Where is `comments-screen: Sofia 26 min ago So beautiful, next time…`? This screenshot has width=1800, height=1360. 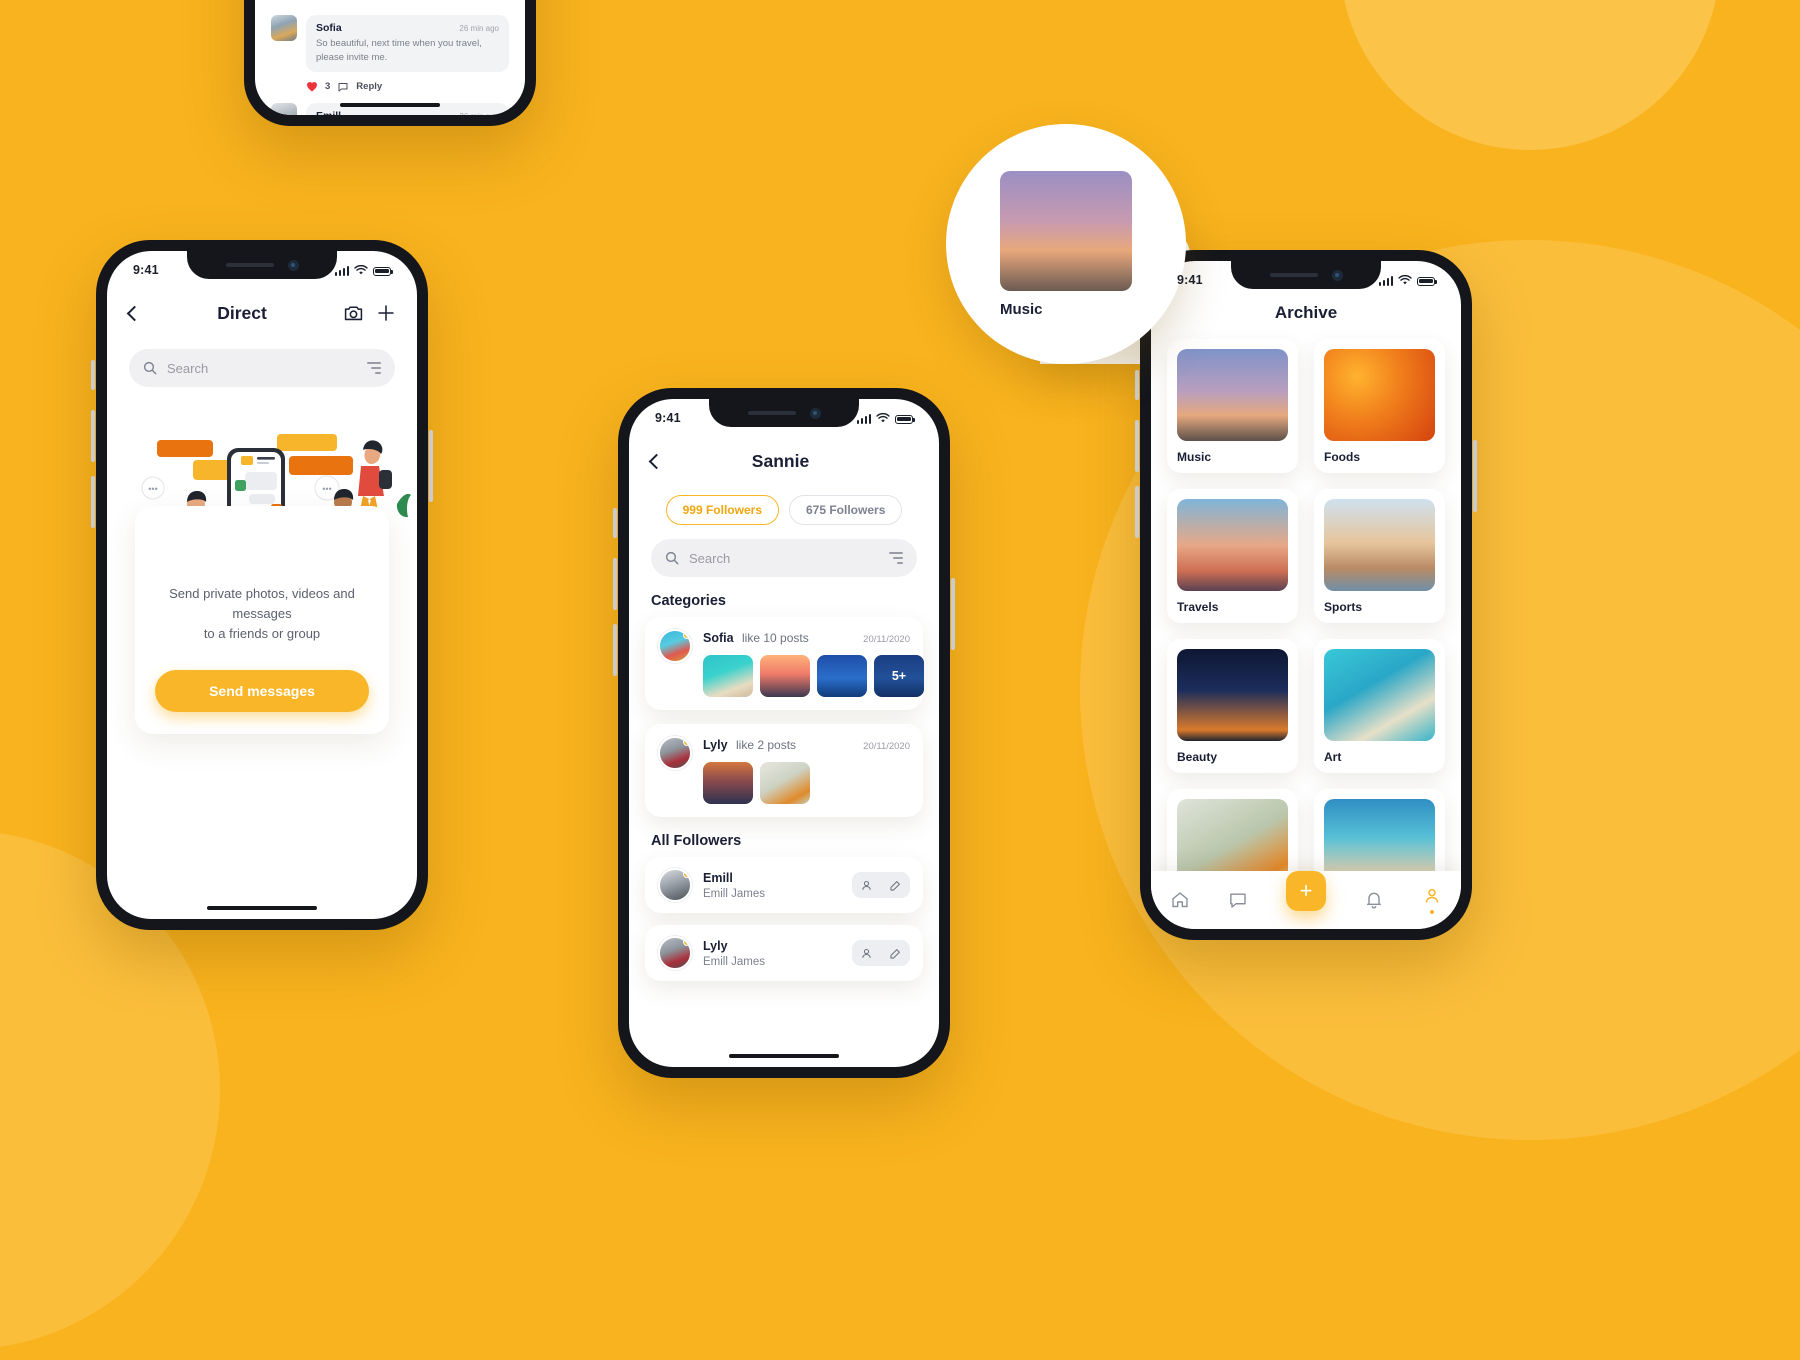 comments-screen: Sofia 26 min ago So beautiful, next time… is located at coordinates (390, 57).